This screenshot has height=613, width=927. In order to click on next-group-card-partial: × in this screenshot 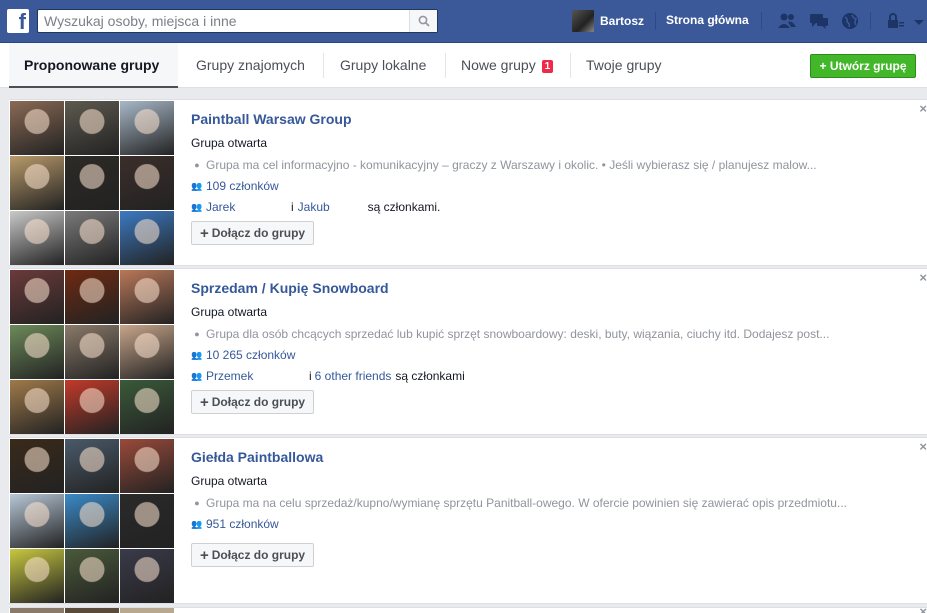, I will do `click(468, 610)`.